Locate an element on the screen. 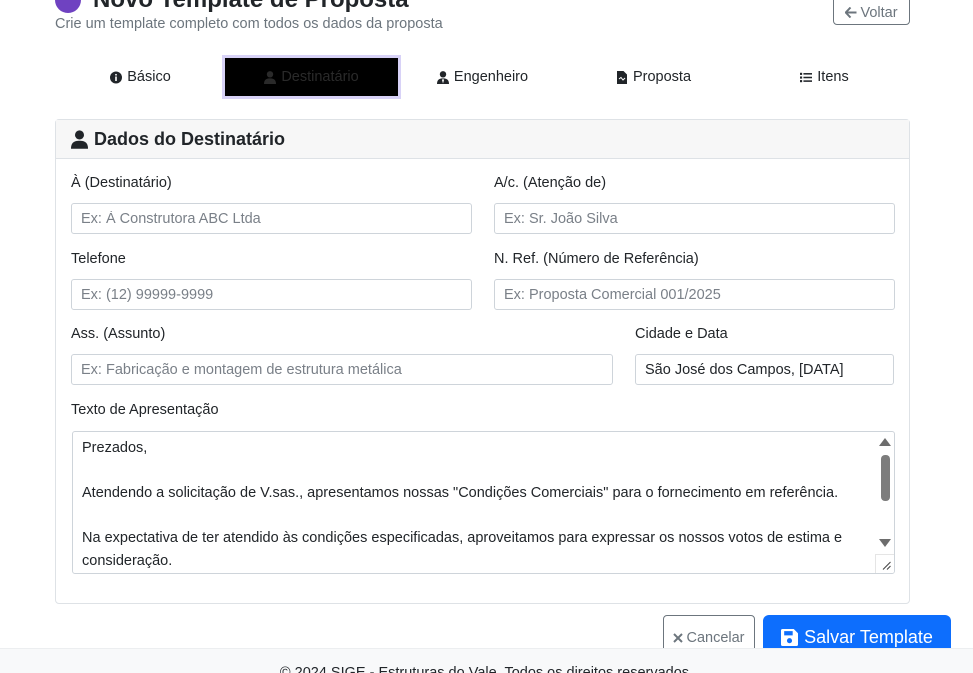 Image resolution: width=973 pixels, height=673 pixels. tab-label: Básico is located at coordinates (149, 77).